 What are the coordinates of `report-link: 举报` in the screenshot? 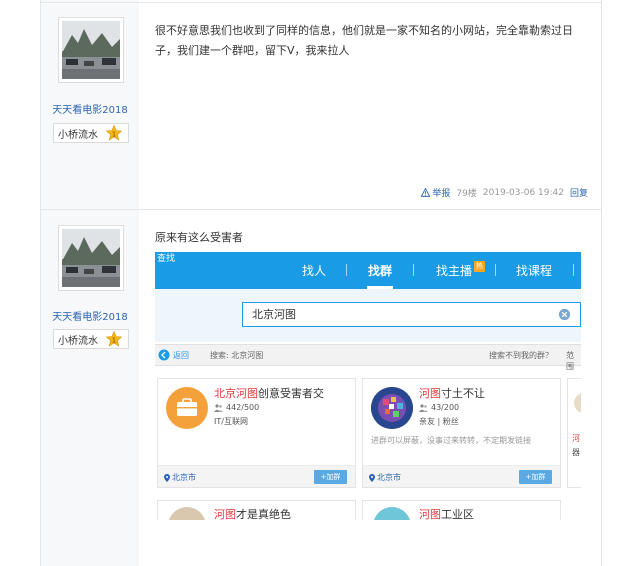 It's located at (435, 192).